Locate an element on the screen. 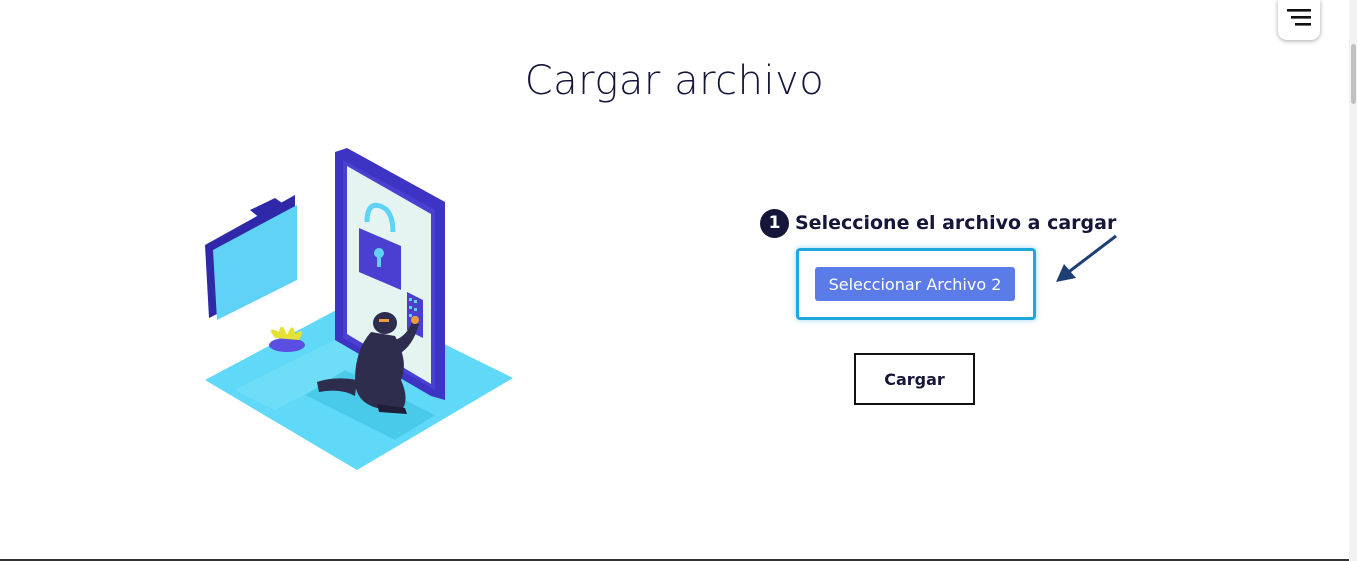  folder-icon is located at coordinates (251, 257).